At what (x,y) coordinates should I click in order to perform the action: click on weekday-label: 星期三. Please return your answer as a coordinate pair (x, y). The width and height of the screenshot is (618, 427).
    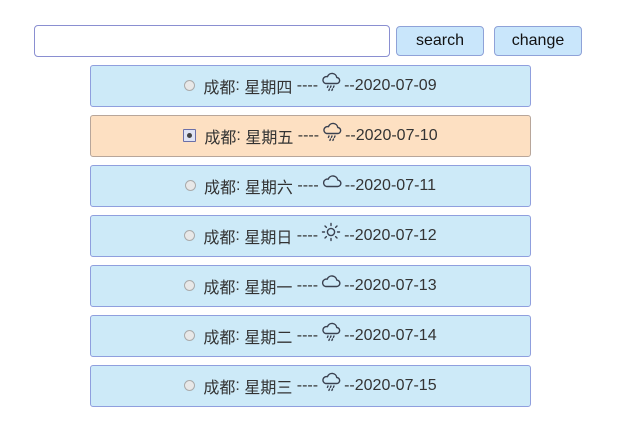
    Looking at the image, I should click on (268, 388).